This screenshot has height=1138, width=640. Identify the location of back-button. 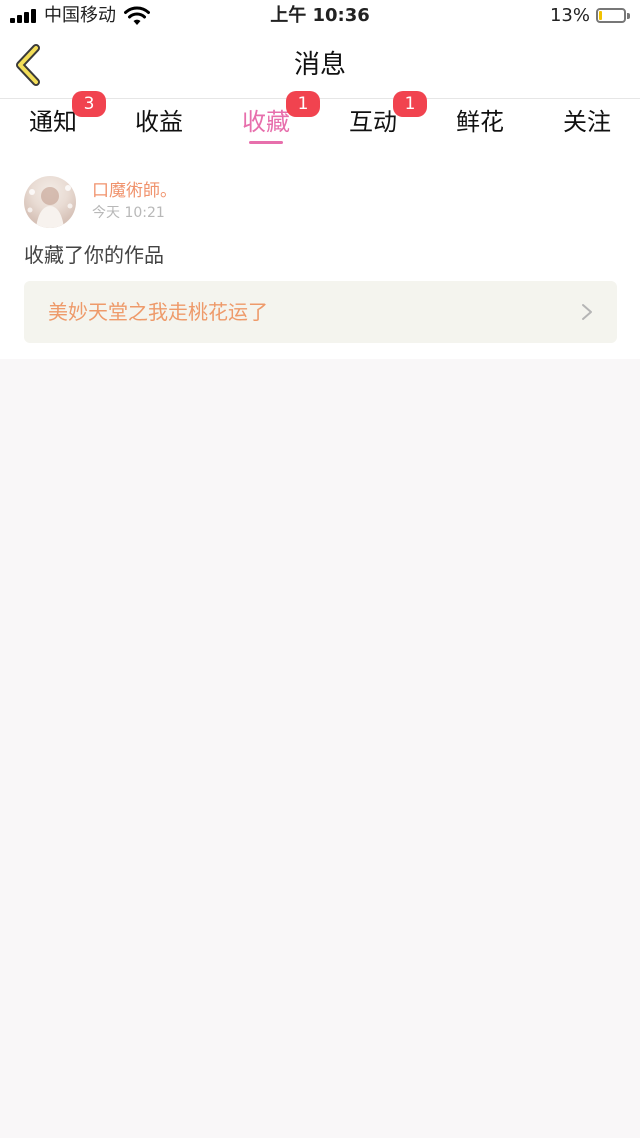
(30, 65).